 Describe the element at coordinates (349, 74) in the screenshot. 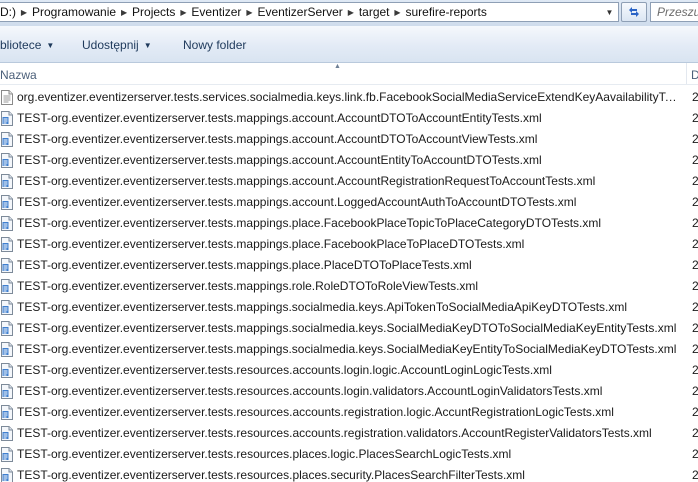

I see `column-header: Nazwa ▲ D` at that location.